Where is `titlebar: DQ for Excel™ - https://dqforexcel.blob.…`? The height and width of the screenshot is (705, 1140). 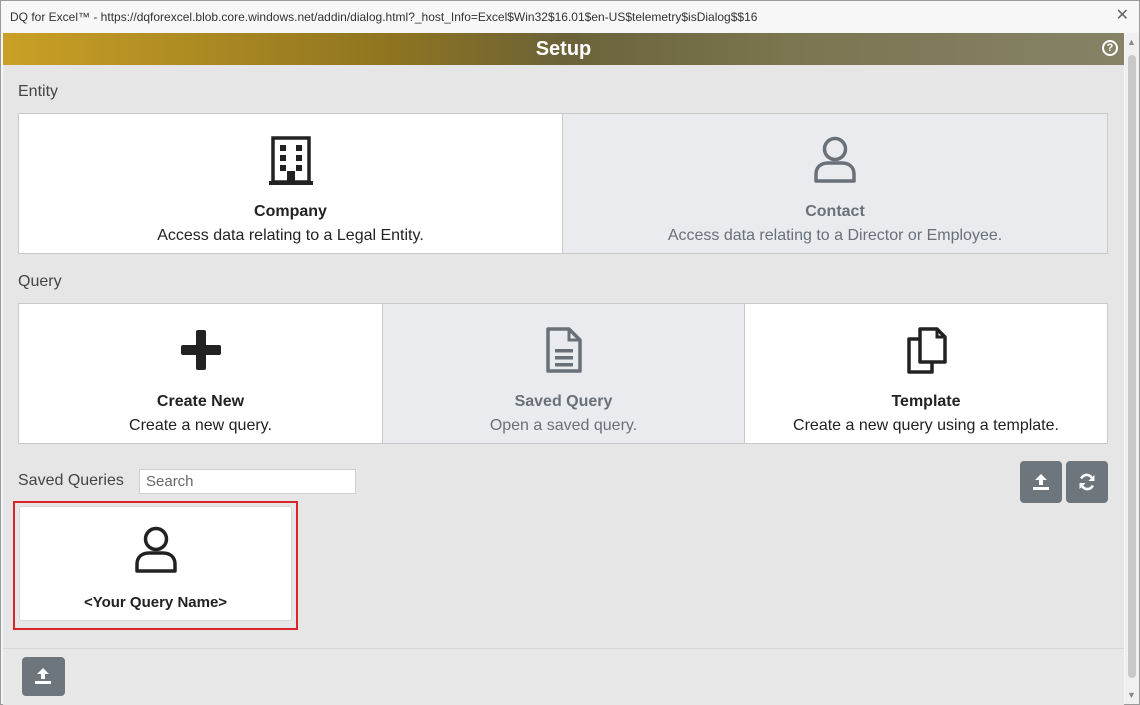 titlebar: DQ for Excel™ - https://dqforexcel.blob.… is located at coordinates (570, 16).